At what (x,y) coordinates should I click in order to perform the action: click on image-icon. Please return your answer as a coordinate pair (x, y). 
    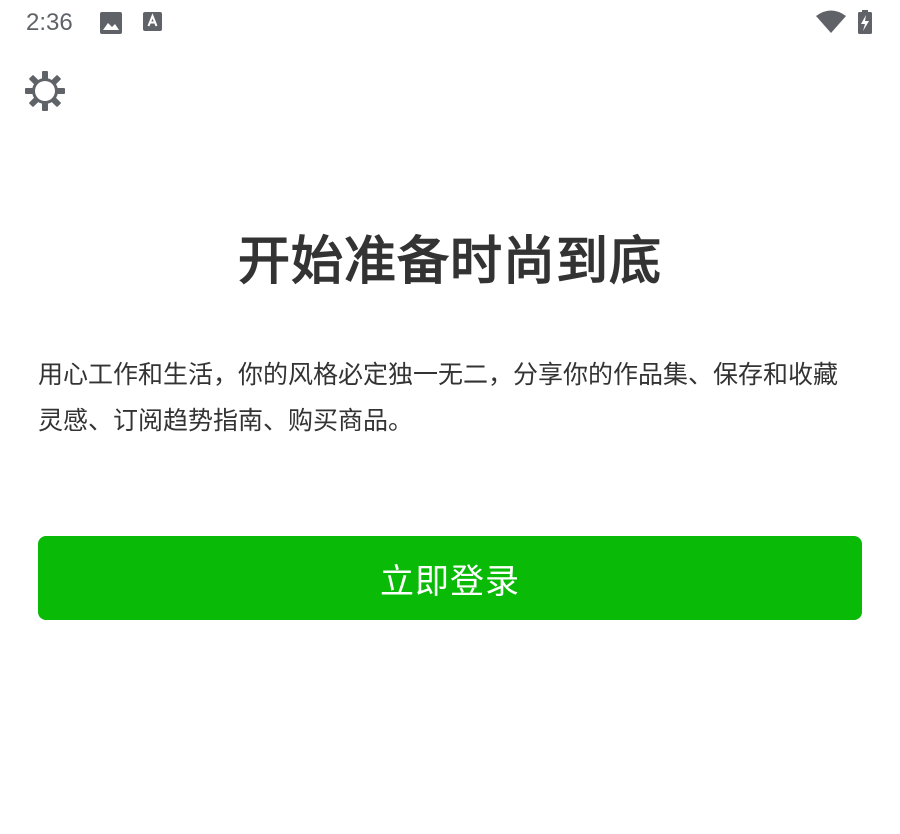
    Looking at the image, I should click on (111, 23).